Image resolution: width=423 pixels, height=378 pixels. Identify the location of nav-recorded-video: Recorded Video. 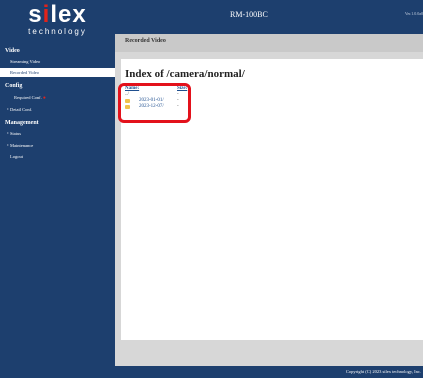
(57, 72).